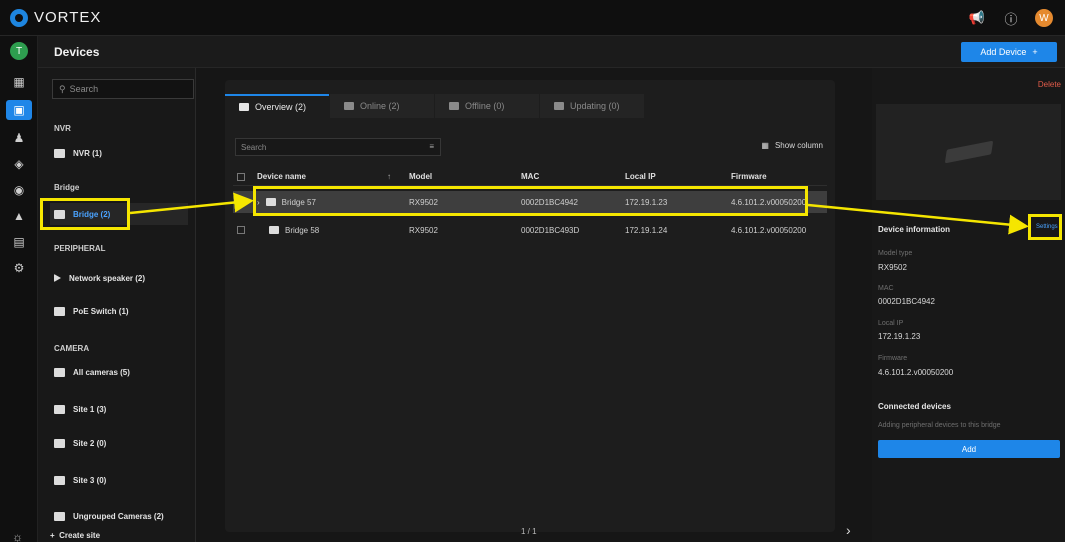  I want to click on col-mac: MAC, so click(530, 176).